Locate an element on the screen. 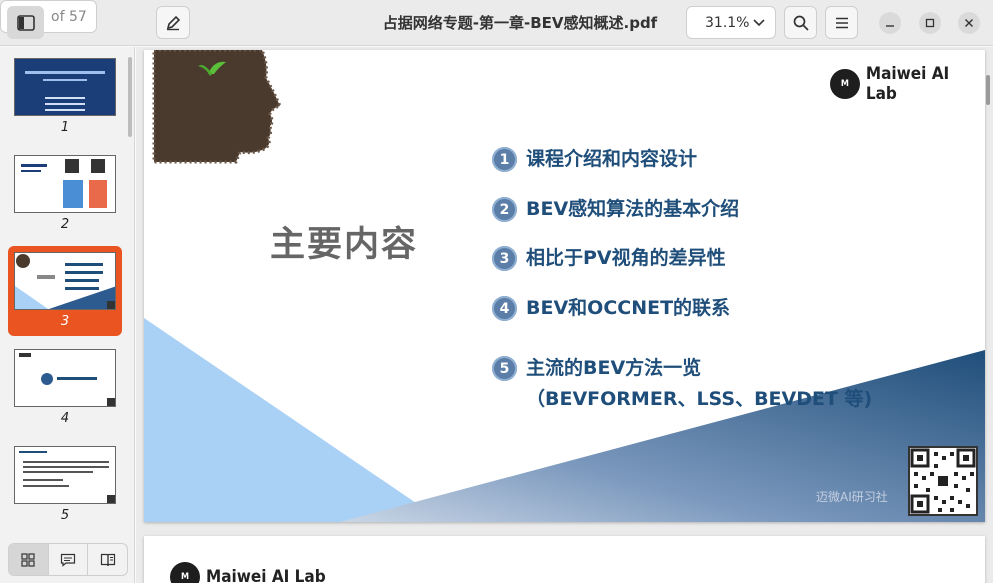 Image resolution: width=993 pixels, height=583 pixels. agenda-item-5: 5 主流的BEV方法一览 （BEVFORMER、LSS、BEVDET 等) is located at coordinates (684, 385).